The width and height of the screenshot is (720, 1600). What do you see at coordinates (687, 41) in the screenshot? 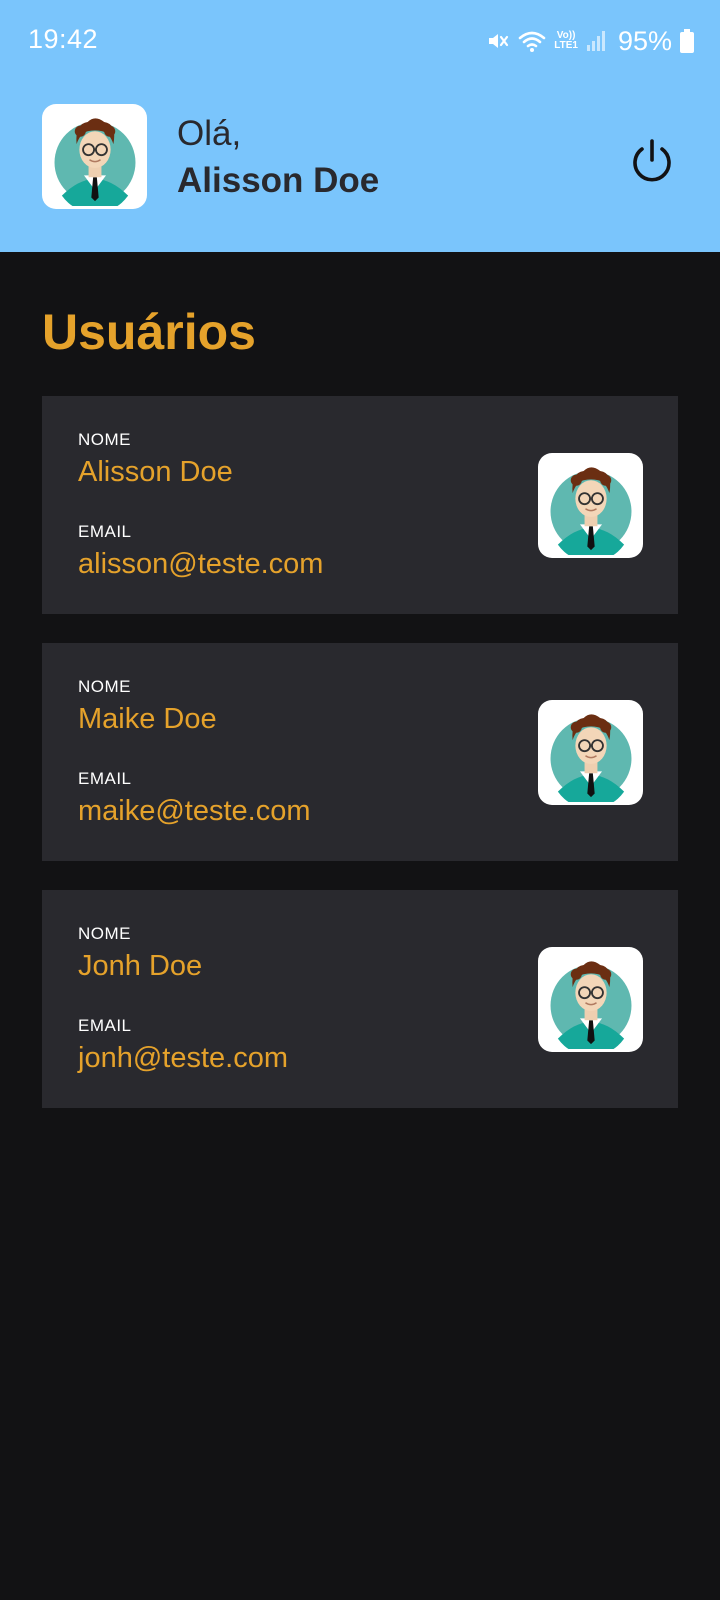
I see `battery-icon` at bounding box center [687, 41].